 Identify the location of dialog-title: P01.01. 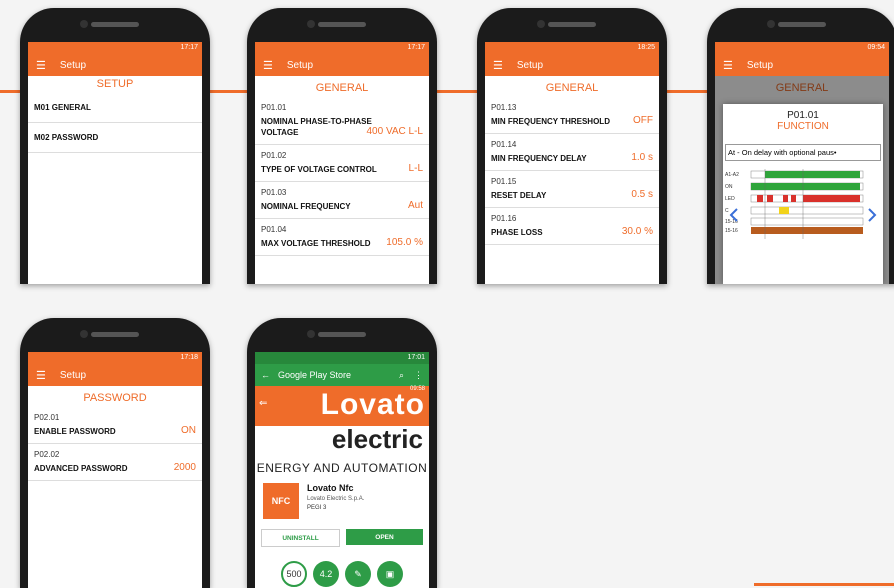
(803, 115).